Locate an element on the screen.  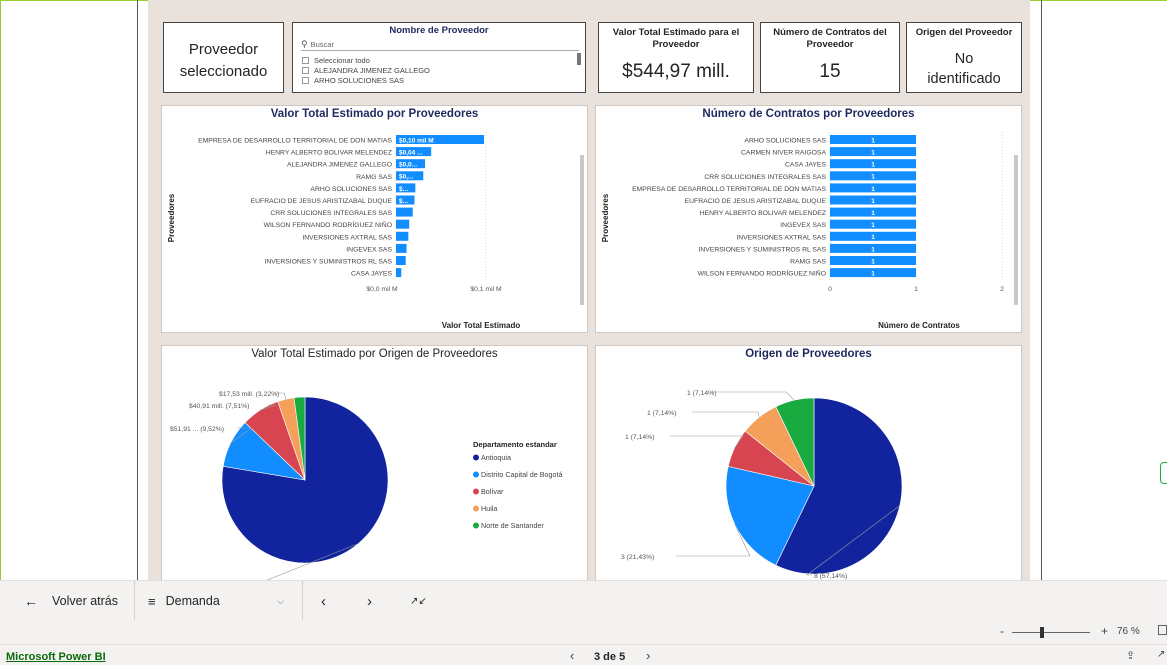
slicer-item-label: Seleccionar todo is located at coordinates (342, 60).